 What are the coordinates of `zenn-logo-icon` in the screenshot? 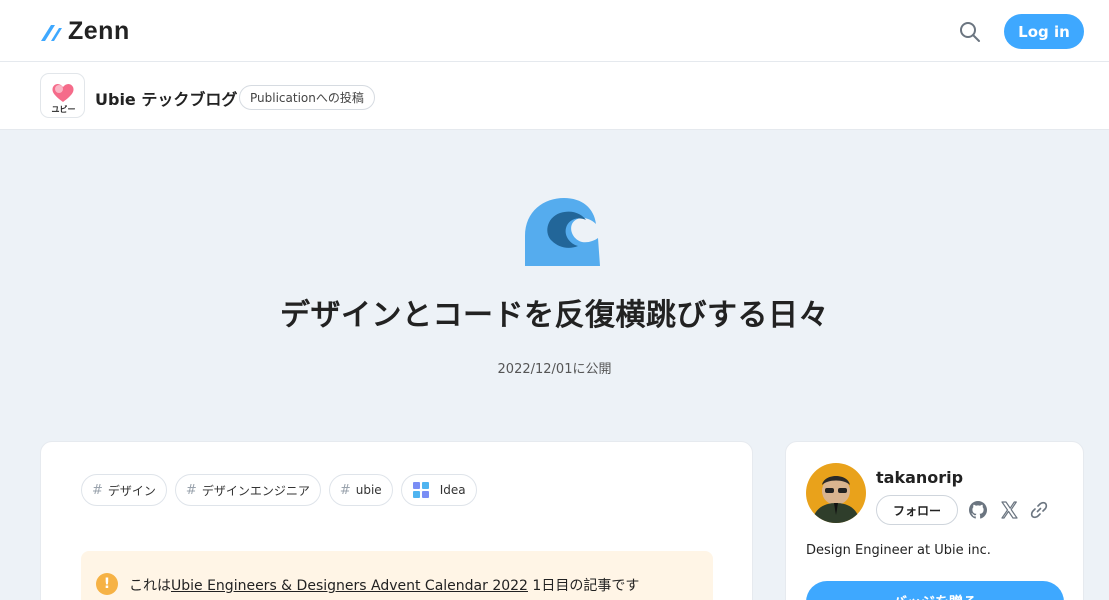 It's located at (51, 33).